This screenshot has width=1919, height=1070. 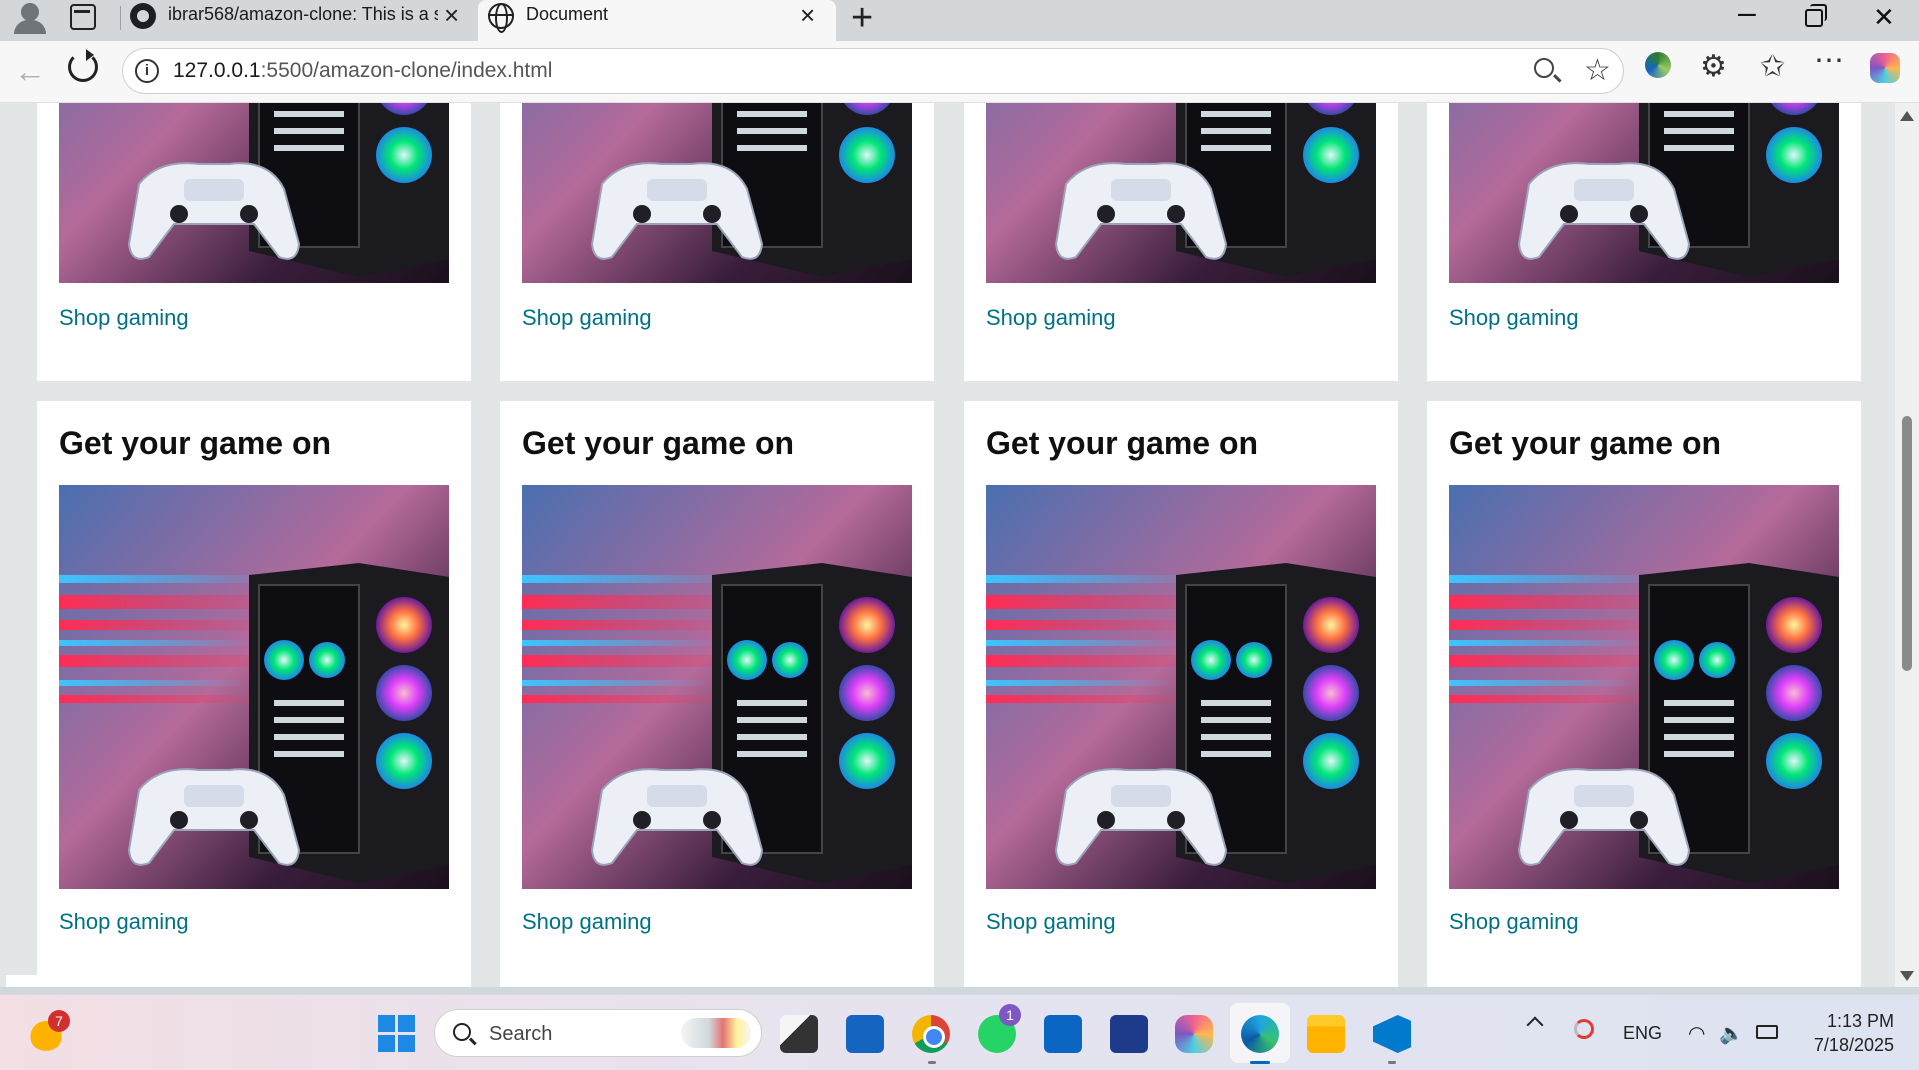 I want to click on vscode-icon, so click(x=1392, y=1034).